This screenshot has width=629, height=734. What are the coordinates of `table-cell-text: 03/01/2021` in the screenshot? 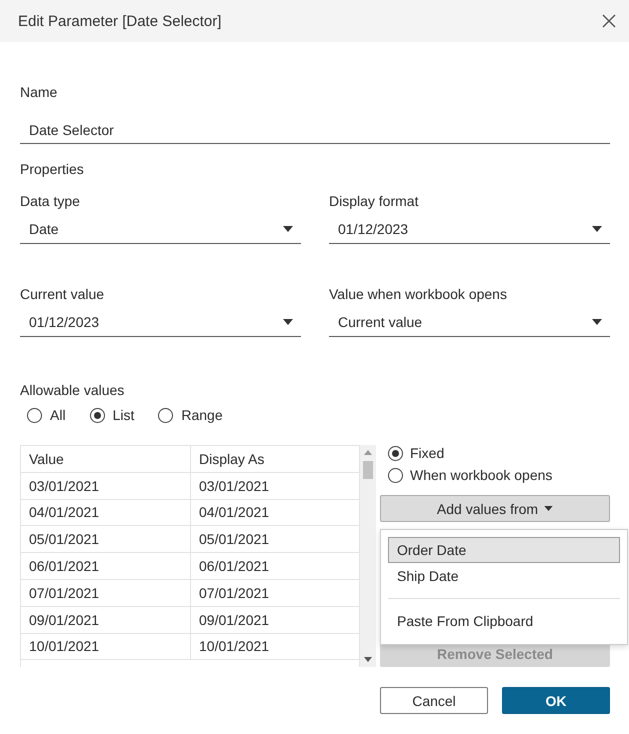 It's located at (64, 486).